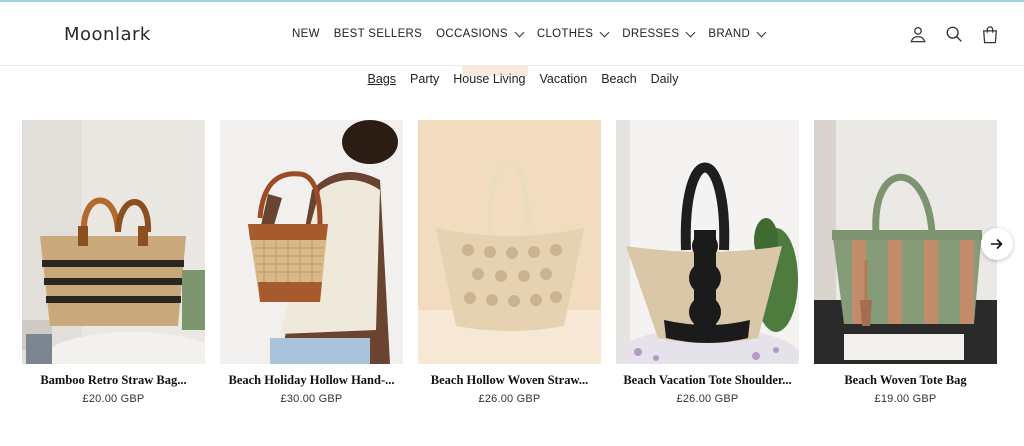 This screenshot has height=446, width=1024. What do you see at coordinates (107, 34) in the screenshot?
I see `brand-logo: Moonlark` at bounding box center [107, 34].